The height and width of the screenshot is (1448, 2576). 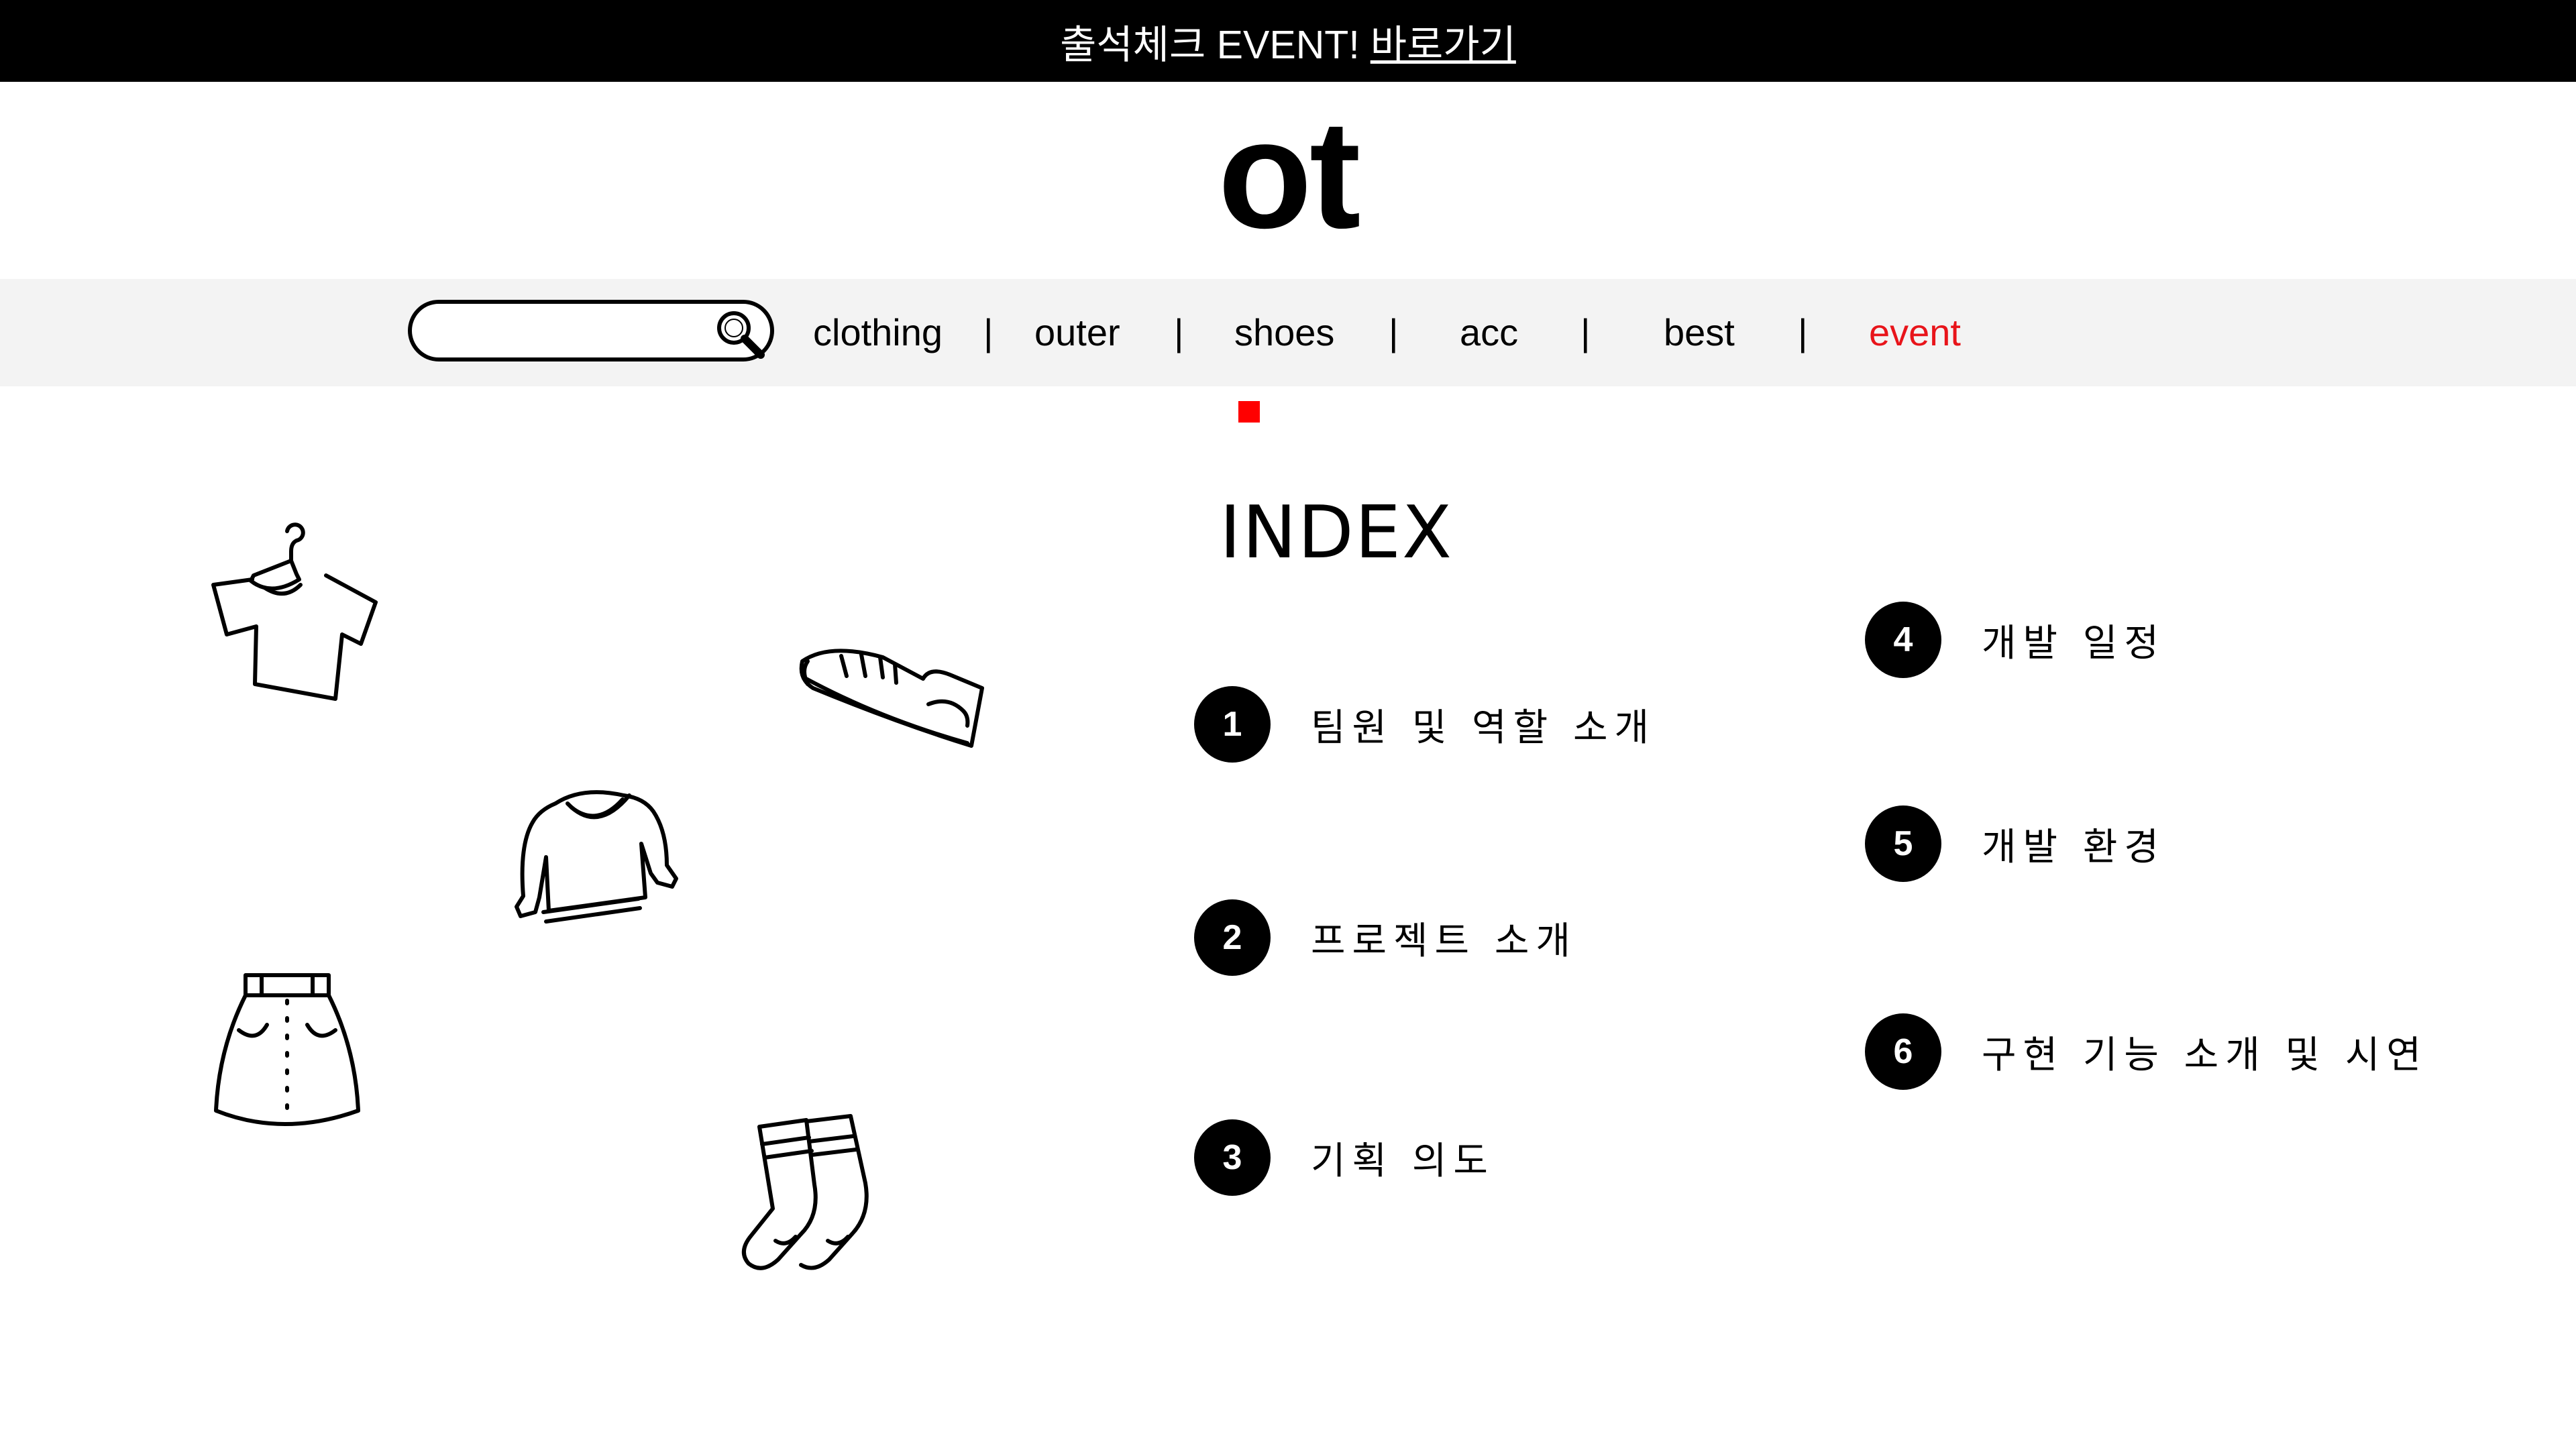 I want to click on tshirt-hanger-icon, so click(x=289, y=610).